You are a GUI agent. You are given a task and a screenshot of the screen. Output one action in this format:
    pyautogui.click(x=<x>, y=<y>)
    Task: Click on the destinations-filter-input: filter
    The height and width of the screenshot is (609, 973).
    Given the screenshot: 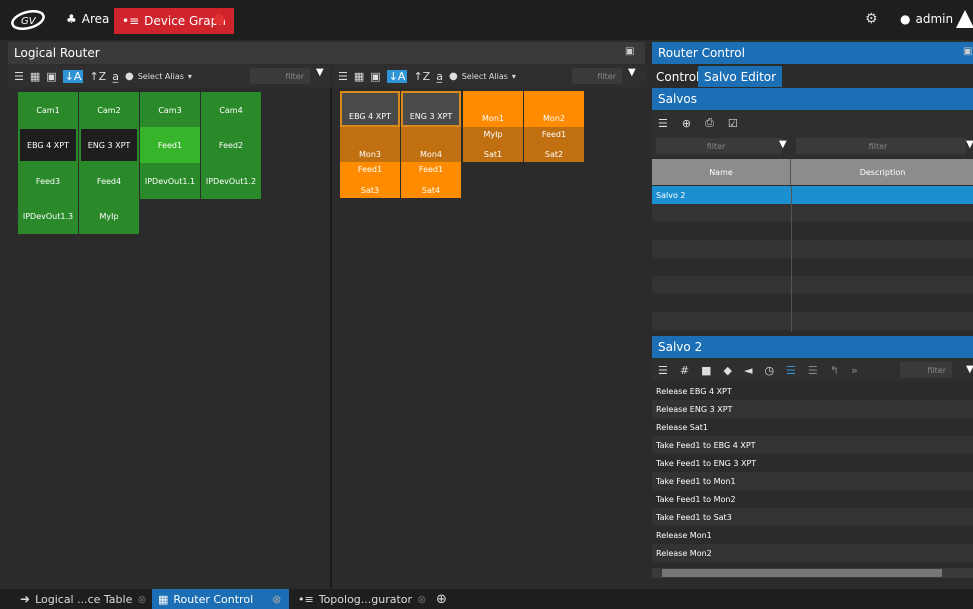 What is the action you would take?
    pyautogui.click(x=597, y=76)
    